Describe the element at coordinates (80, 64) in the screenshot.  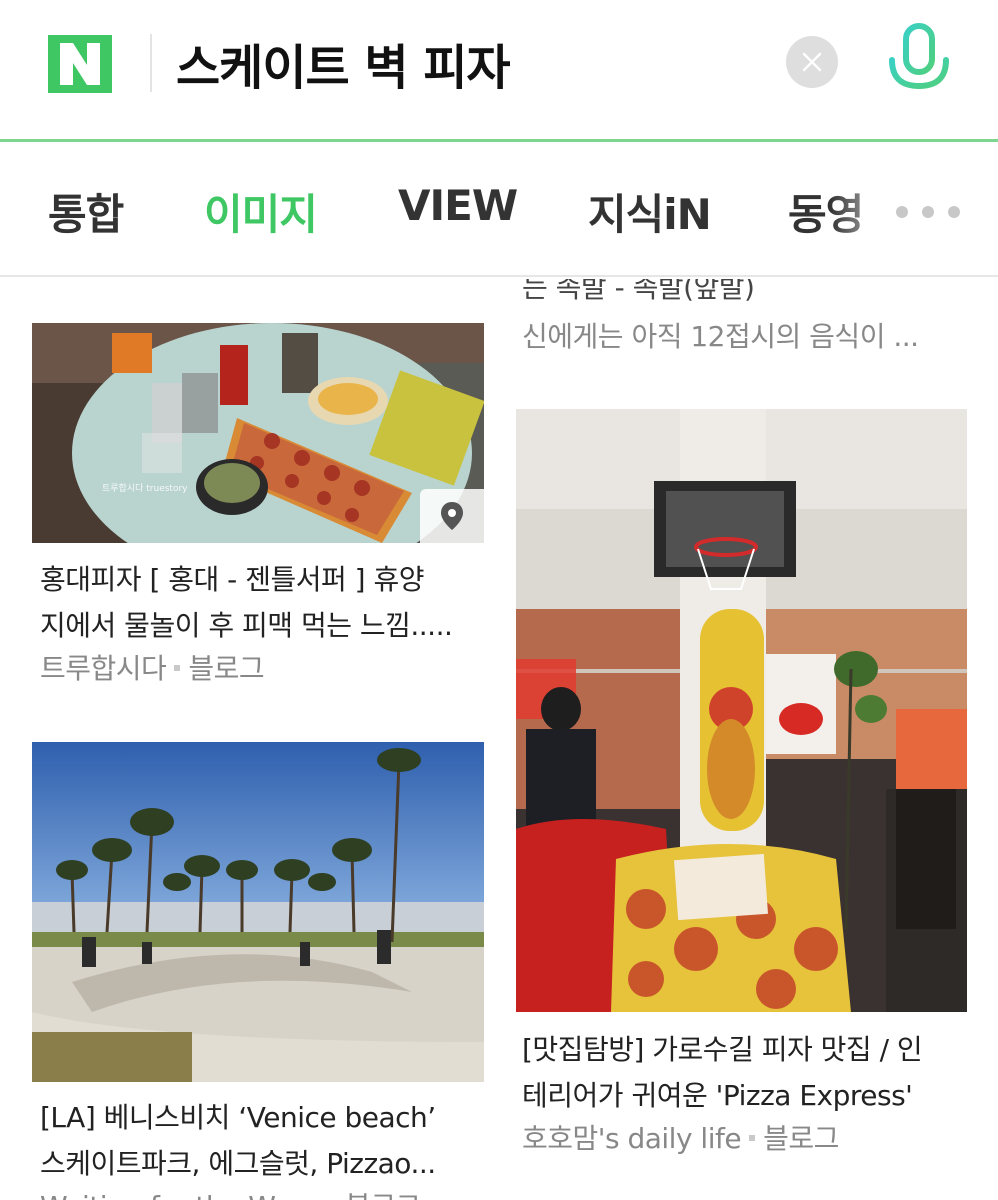
I see `naver-logo` at that location.